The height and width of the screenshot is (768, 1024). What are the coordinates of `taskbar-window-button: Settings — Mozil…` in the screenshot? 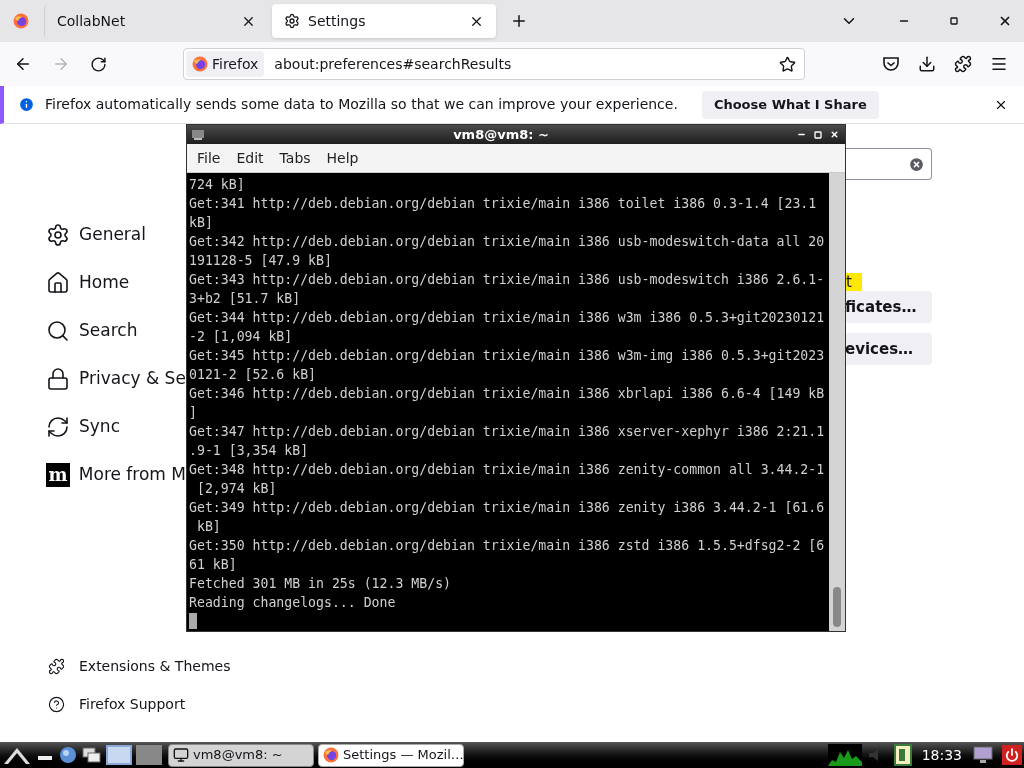 It's located at (391, 755).